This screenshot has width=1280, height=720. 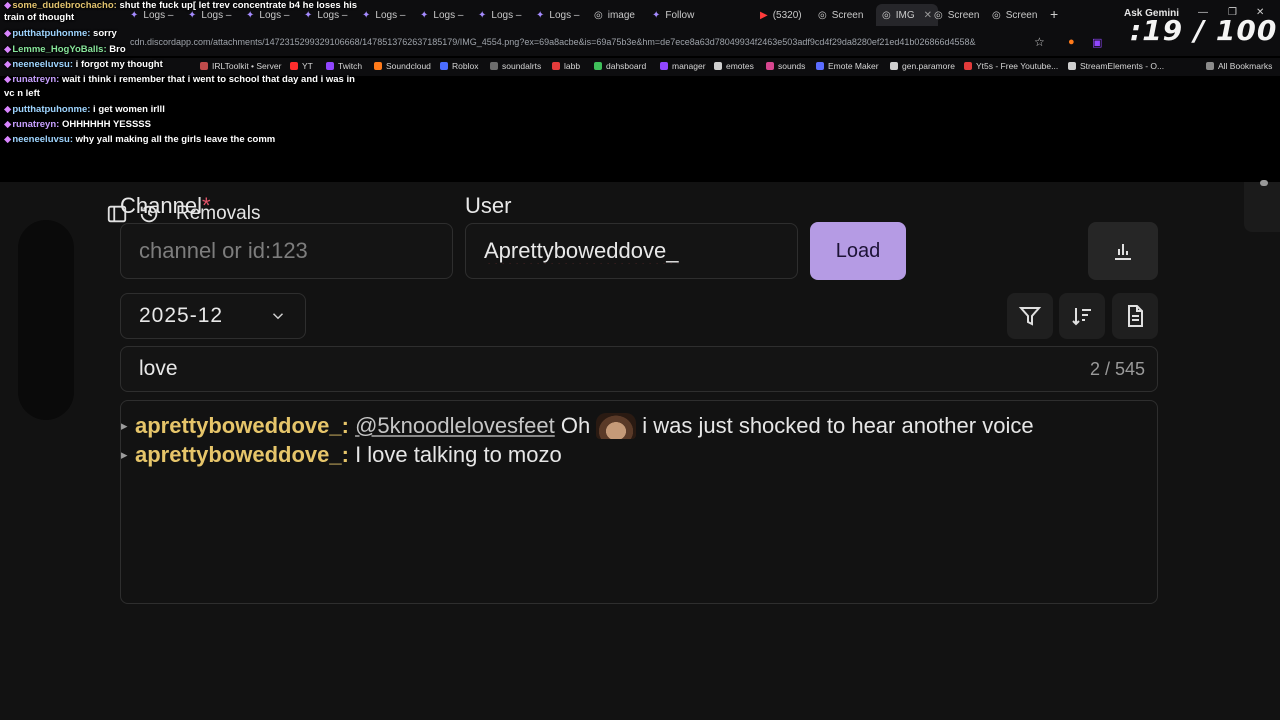 I want to click on youtube-icon: ▶, so click(x=764, y=15).